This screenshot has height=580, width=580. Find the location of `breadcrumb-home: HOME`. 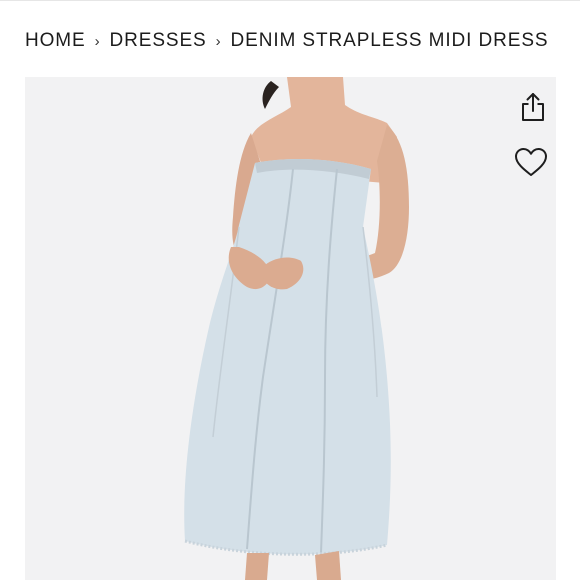

breadcrumb-home: HOME is located at coordinates (55, 41).